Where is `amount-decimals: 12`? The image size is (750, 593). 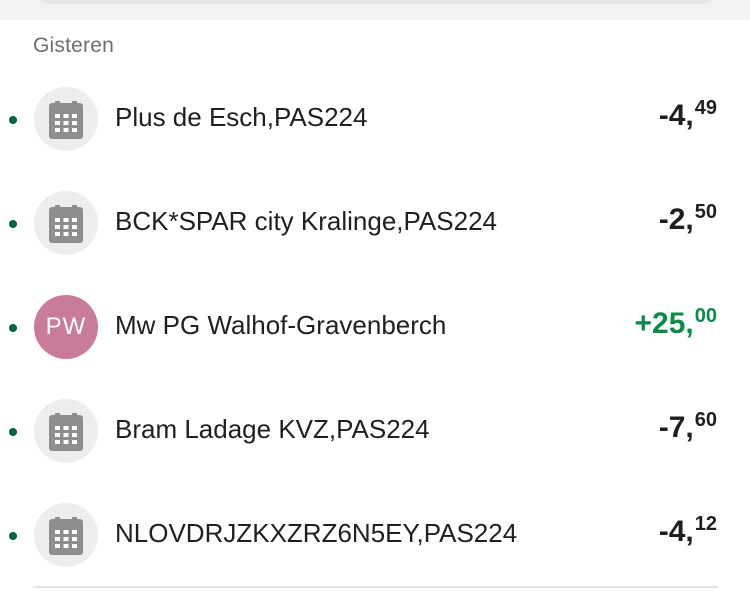 amount-decimals: 12 is located at coordinates (705, 524).